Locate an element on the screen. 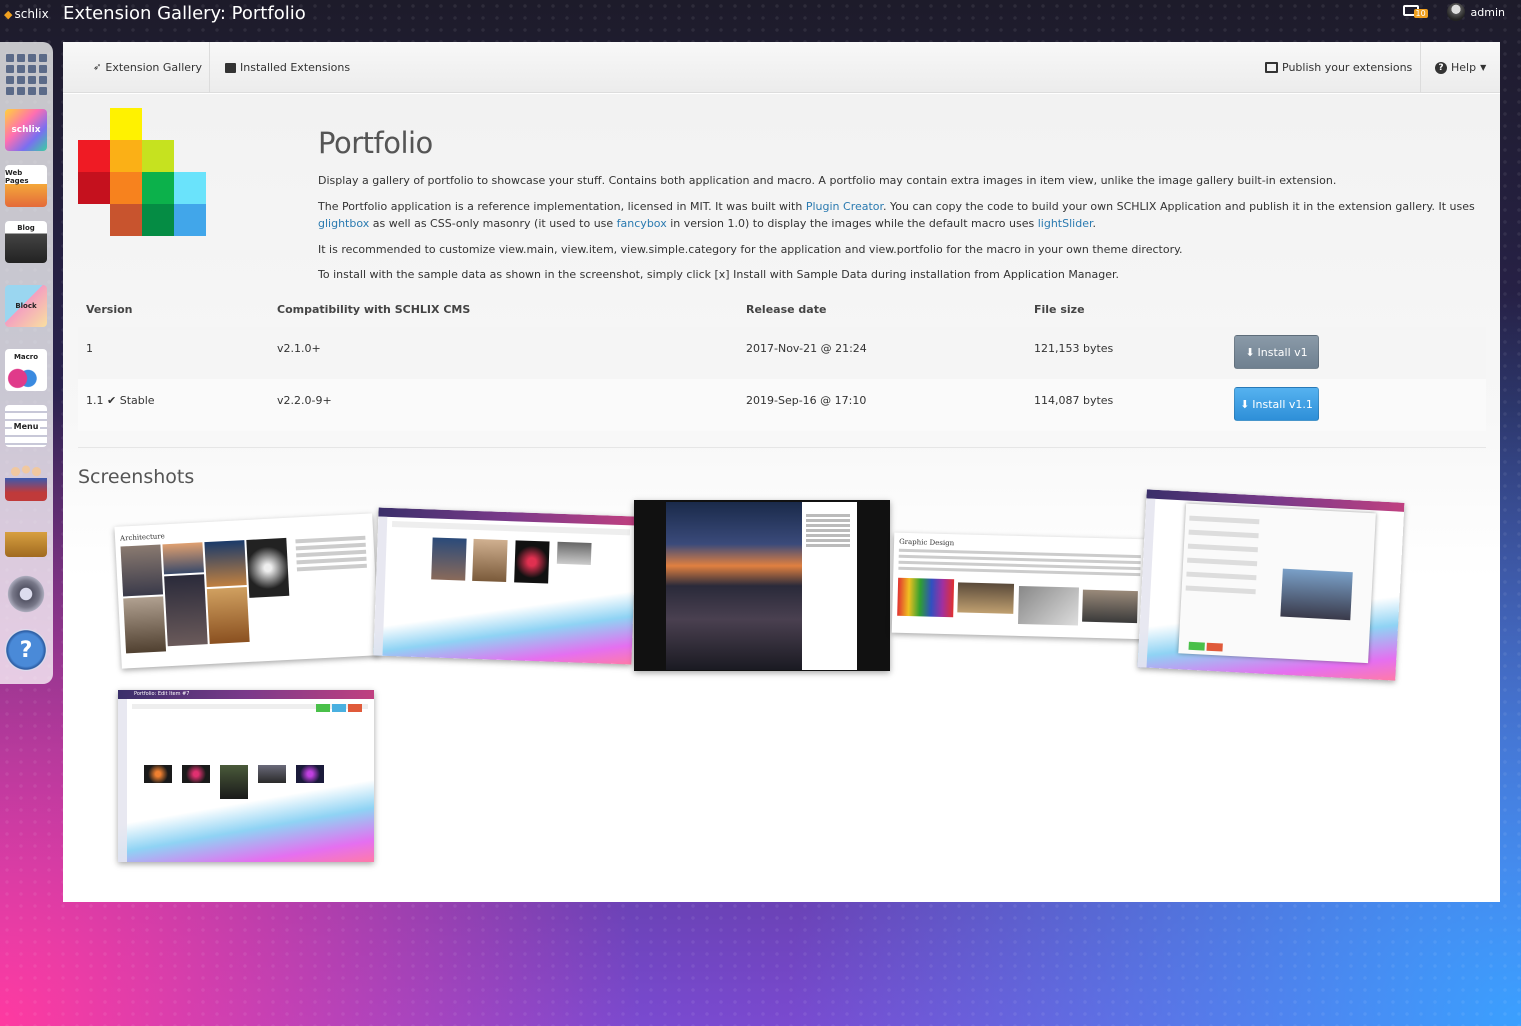  rocket-icon: ➶ is located at coordinates (97, 67).